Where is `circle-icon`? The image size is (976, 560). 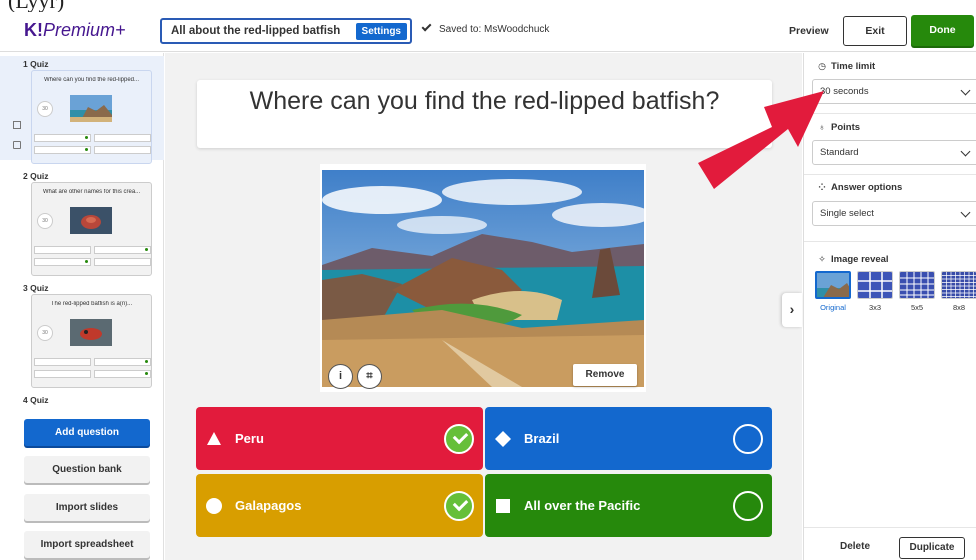
circle-icon is located at coordinates (214, 506).